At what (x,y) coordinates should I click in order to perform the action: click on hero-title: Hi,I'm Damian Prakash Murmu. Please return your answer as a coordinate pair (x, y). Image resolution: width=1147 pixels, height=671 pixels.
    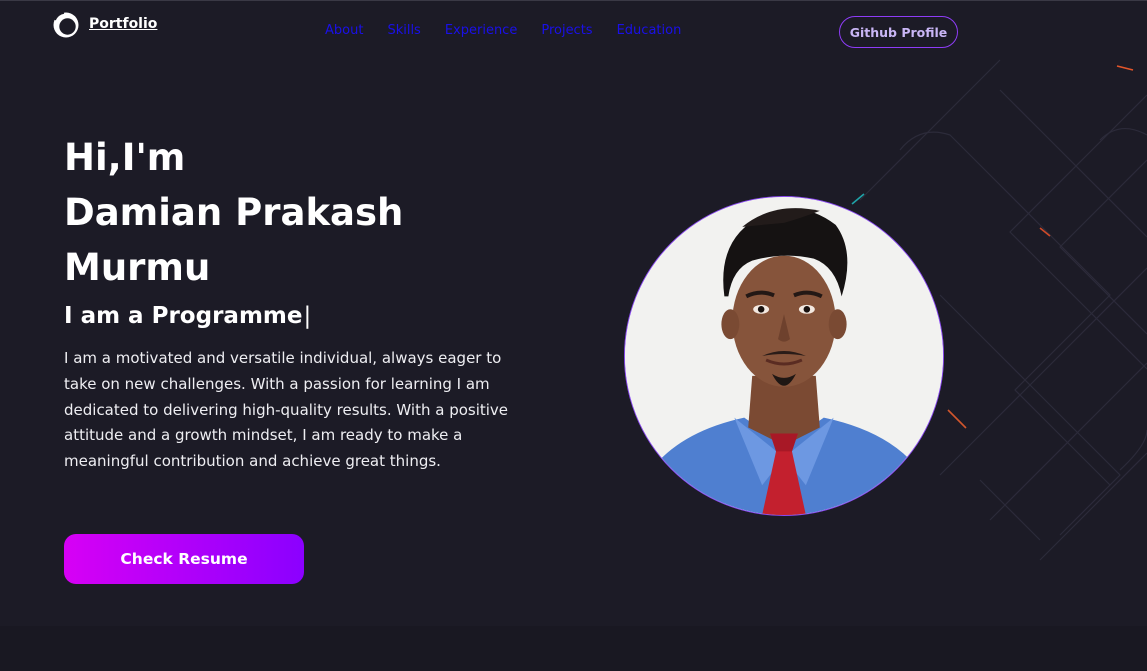
    Looking at the image, I should click on (233, 212).